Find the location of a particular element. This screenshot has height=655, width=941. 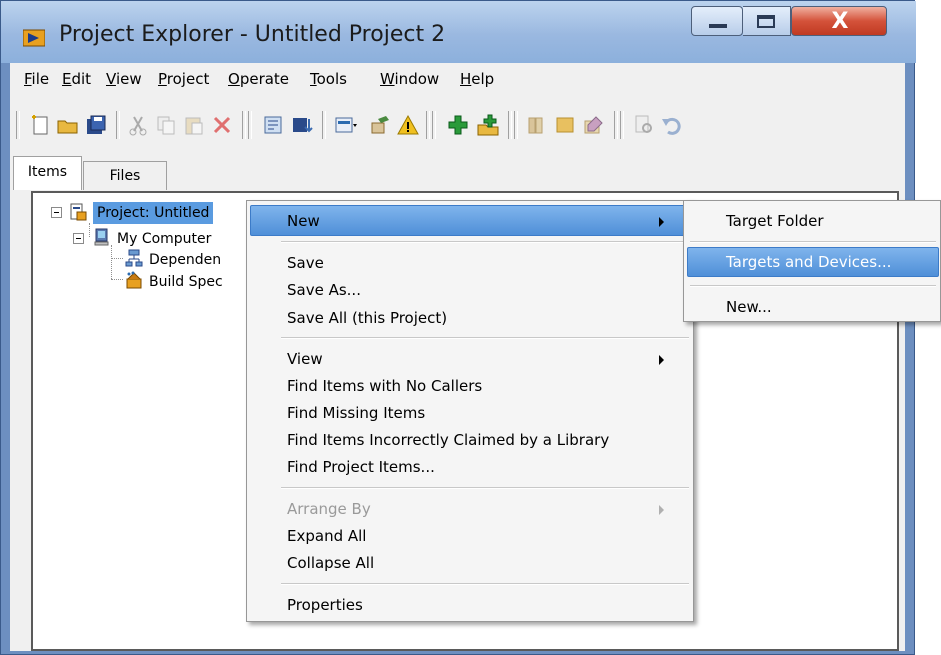

computer-icon is located at coordinates (101, 237).